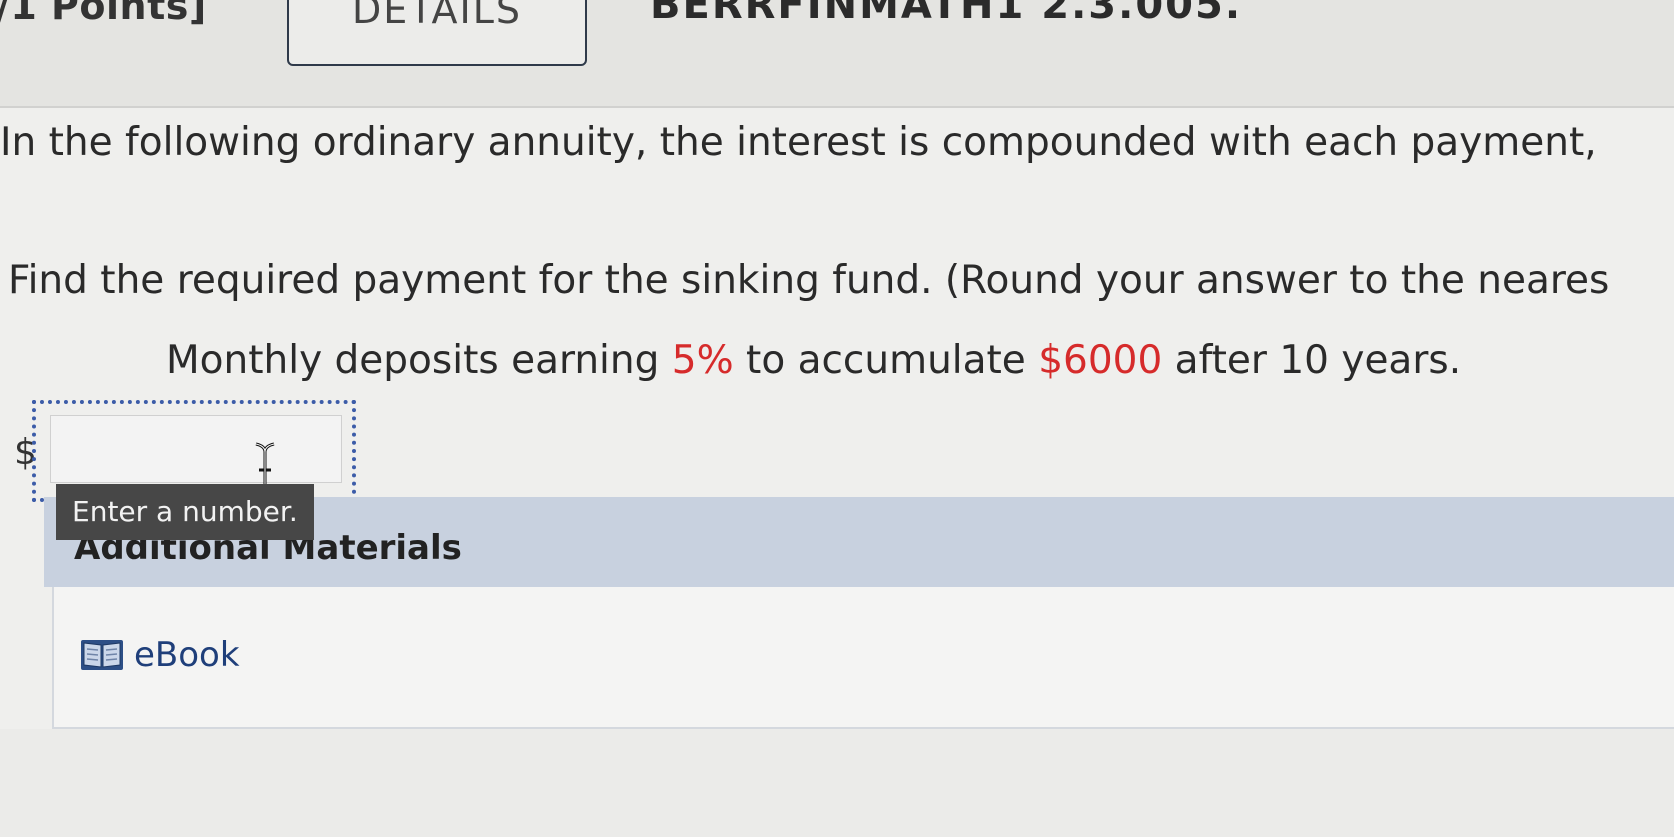  Describe the element at coordinates (702, 360) in the screenshot. I see `interest-rate: 5%` at that location.